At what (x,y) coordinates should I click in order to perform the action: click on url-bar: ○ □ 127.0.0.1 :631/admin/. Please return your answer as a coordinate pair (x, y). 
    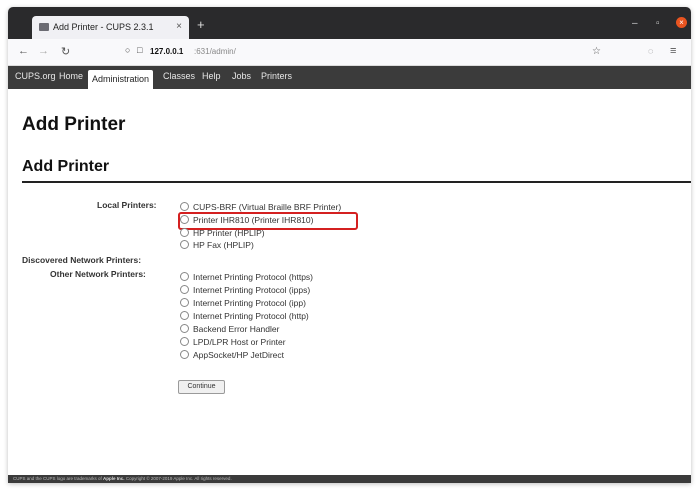
    Looking at the image, I should click on (359, 52).